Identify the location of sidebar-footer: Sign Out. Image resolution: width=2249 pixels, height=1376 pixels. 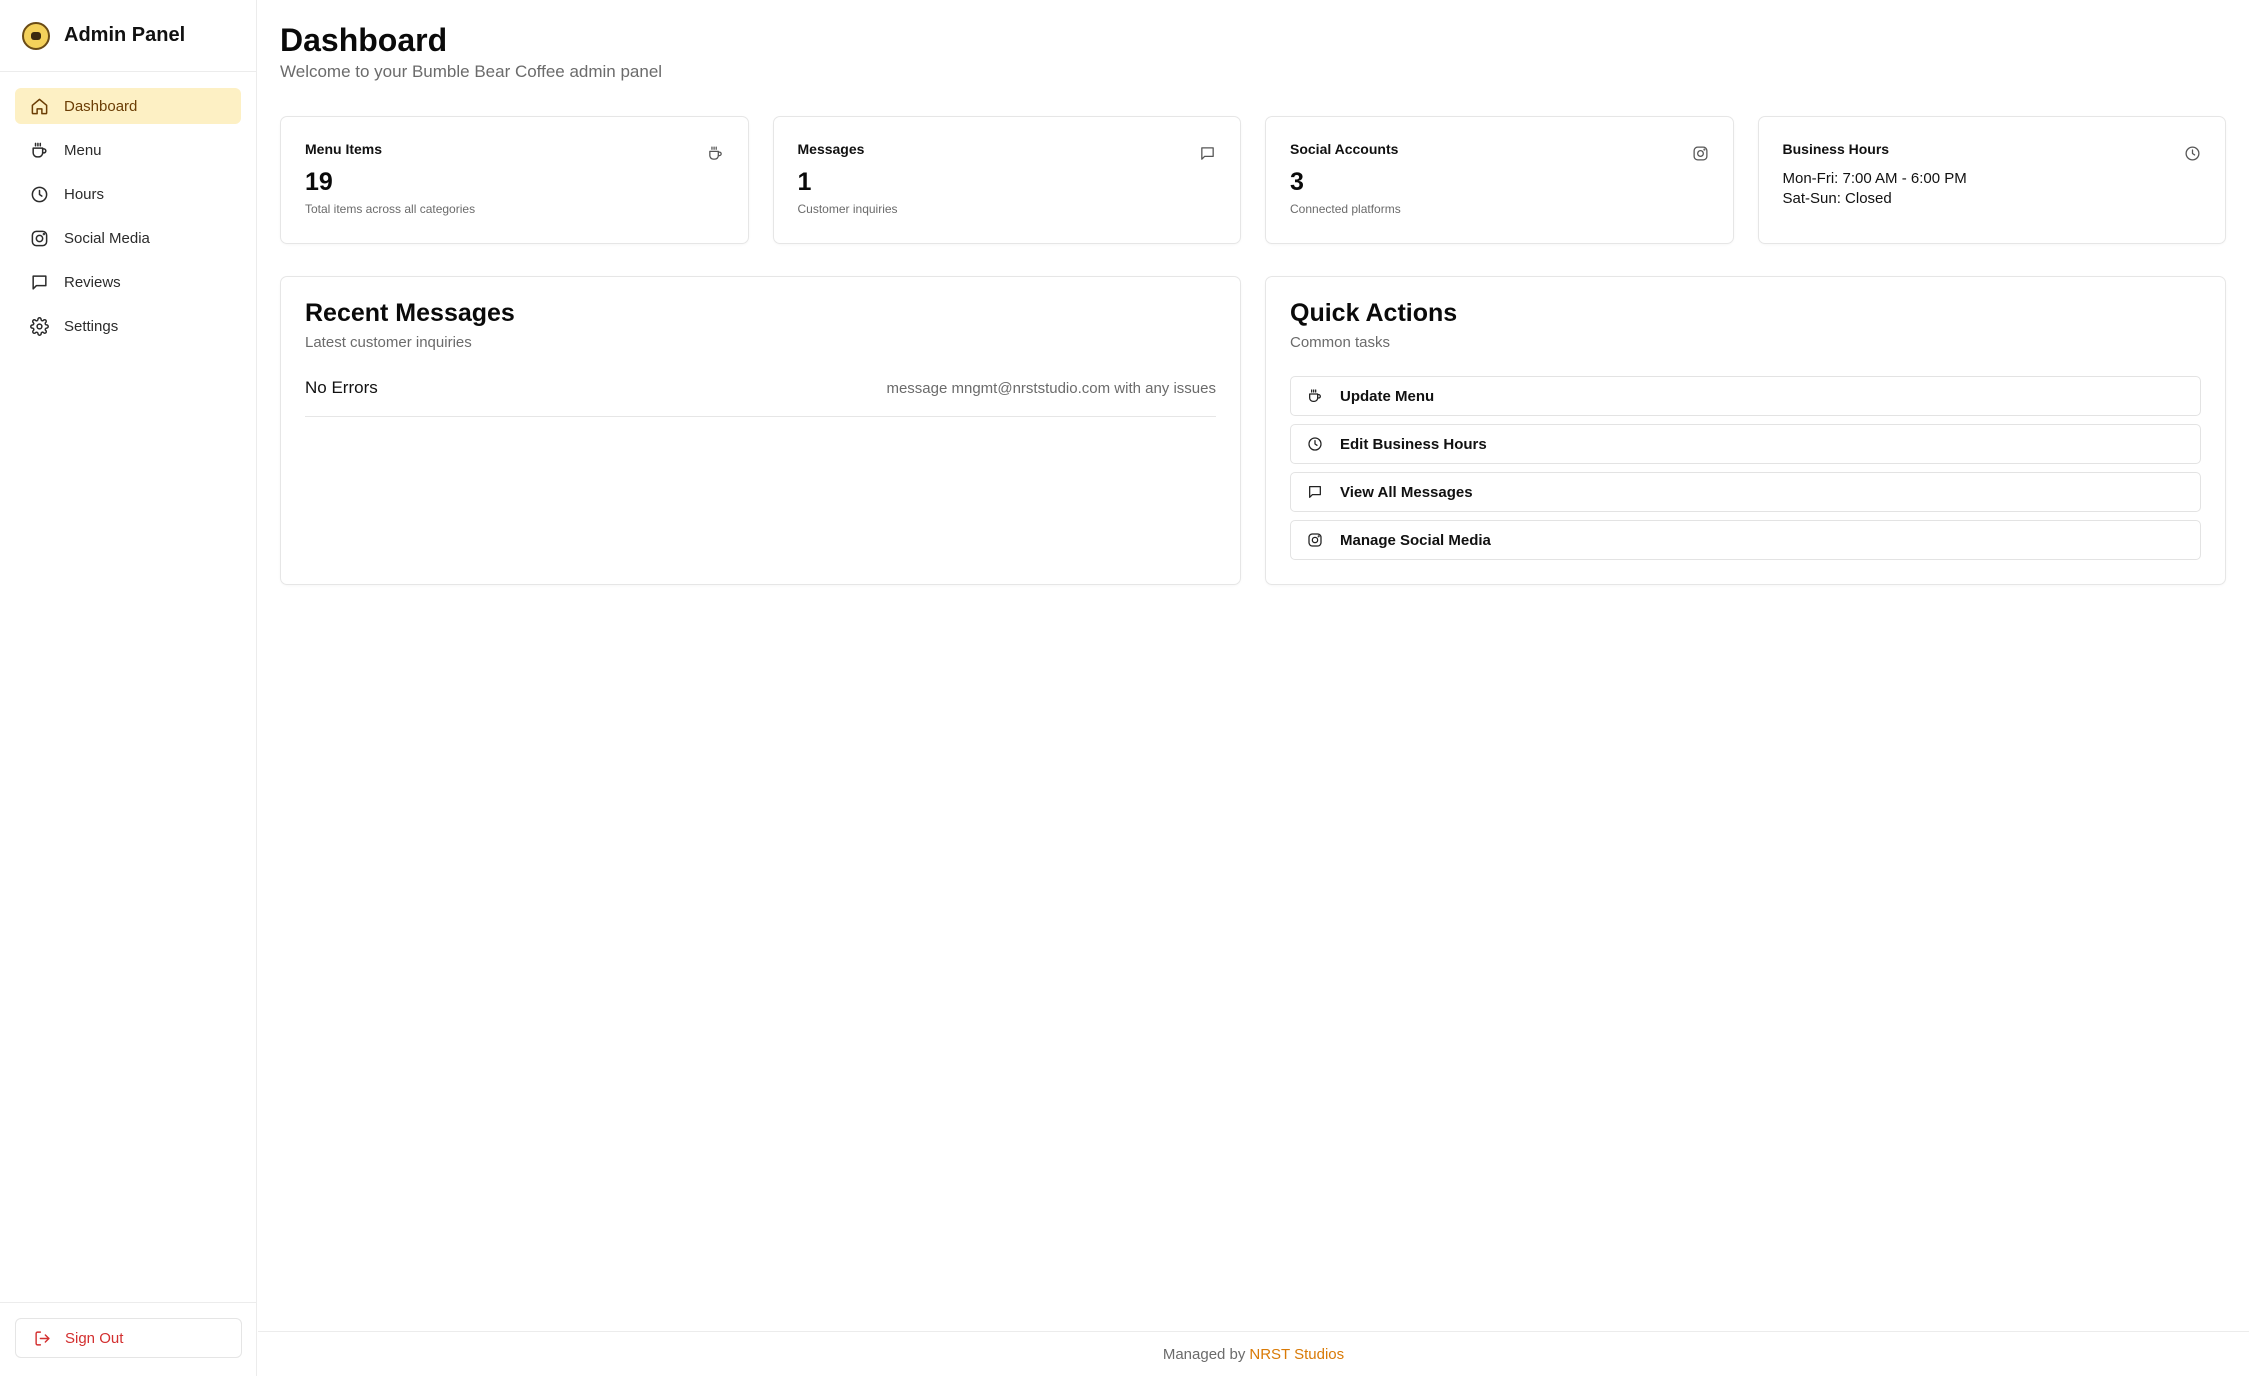
(128, 1339).